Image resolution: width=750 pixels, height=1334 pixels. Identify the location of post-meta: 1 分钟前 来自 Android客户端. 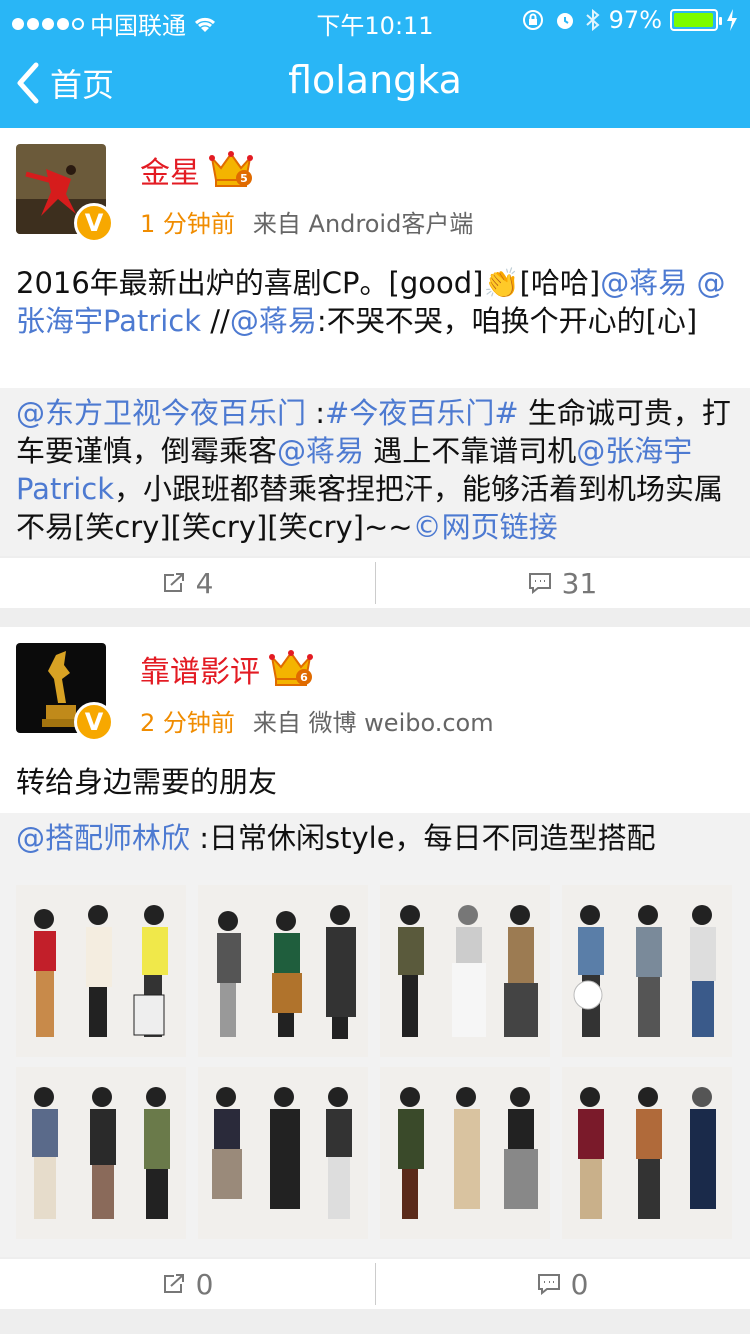
(306, 221).